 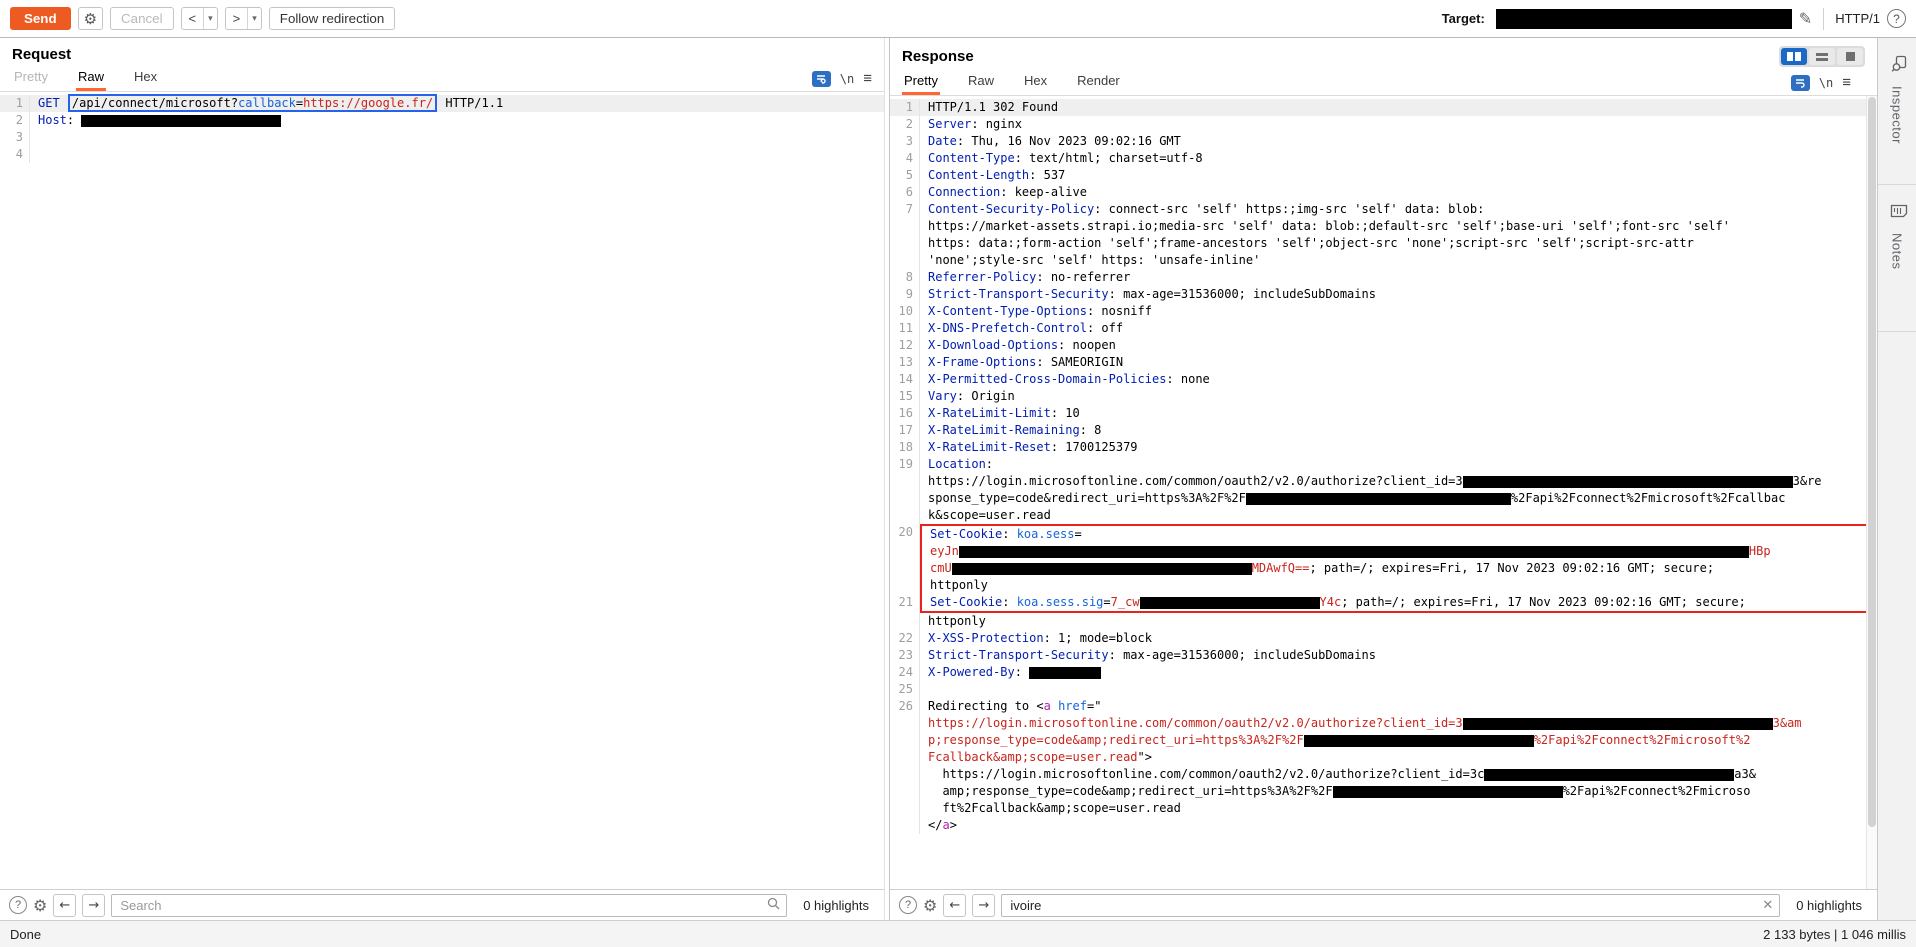 I want to click on layout-toggle-group, so click(x=1822, y=56).